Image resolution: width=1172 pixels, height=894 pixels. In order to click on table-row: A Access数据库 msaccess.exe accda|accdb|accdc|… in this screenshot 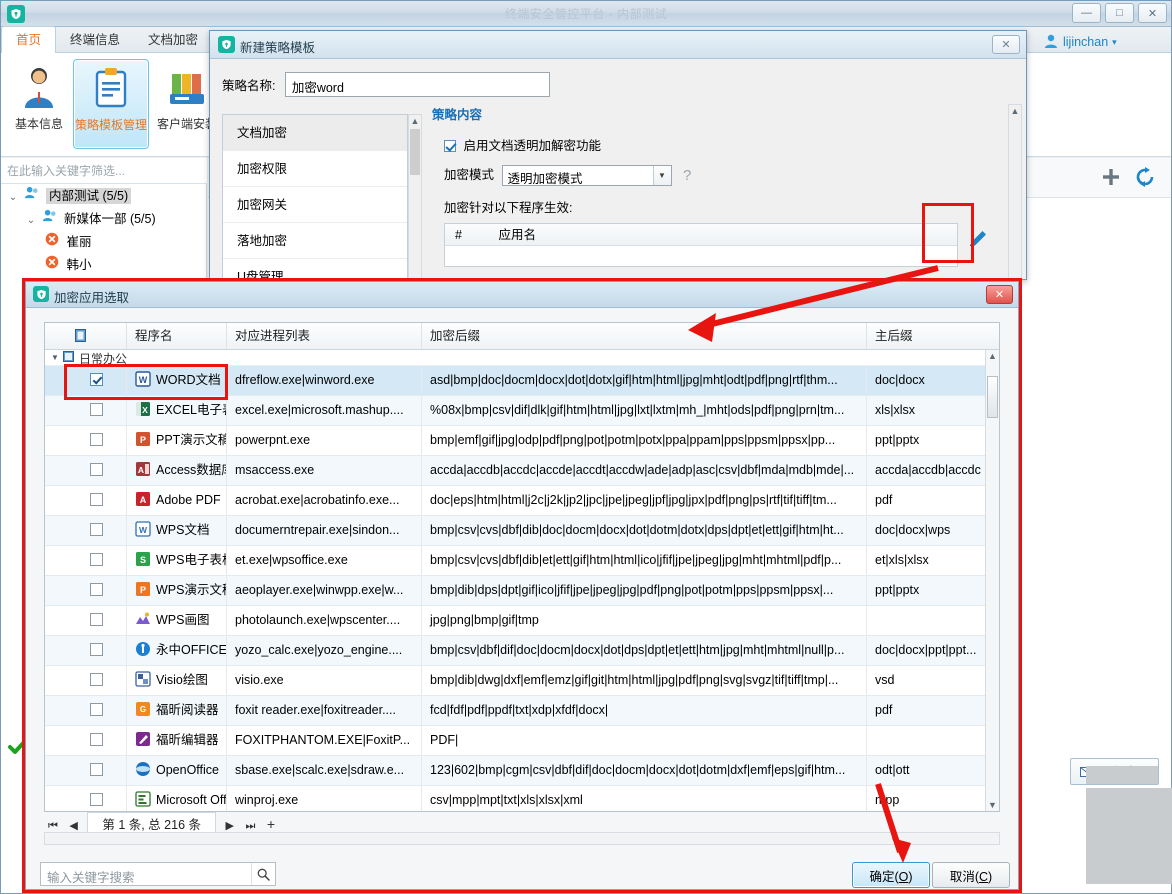, I will do `click(515, 471)`.